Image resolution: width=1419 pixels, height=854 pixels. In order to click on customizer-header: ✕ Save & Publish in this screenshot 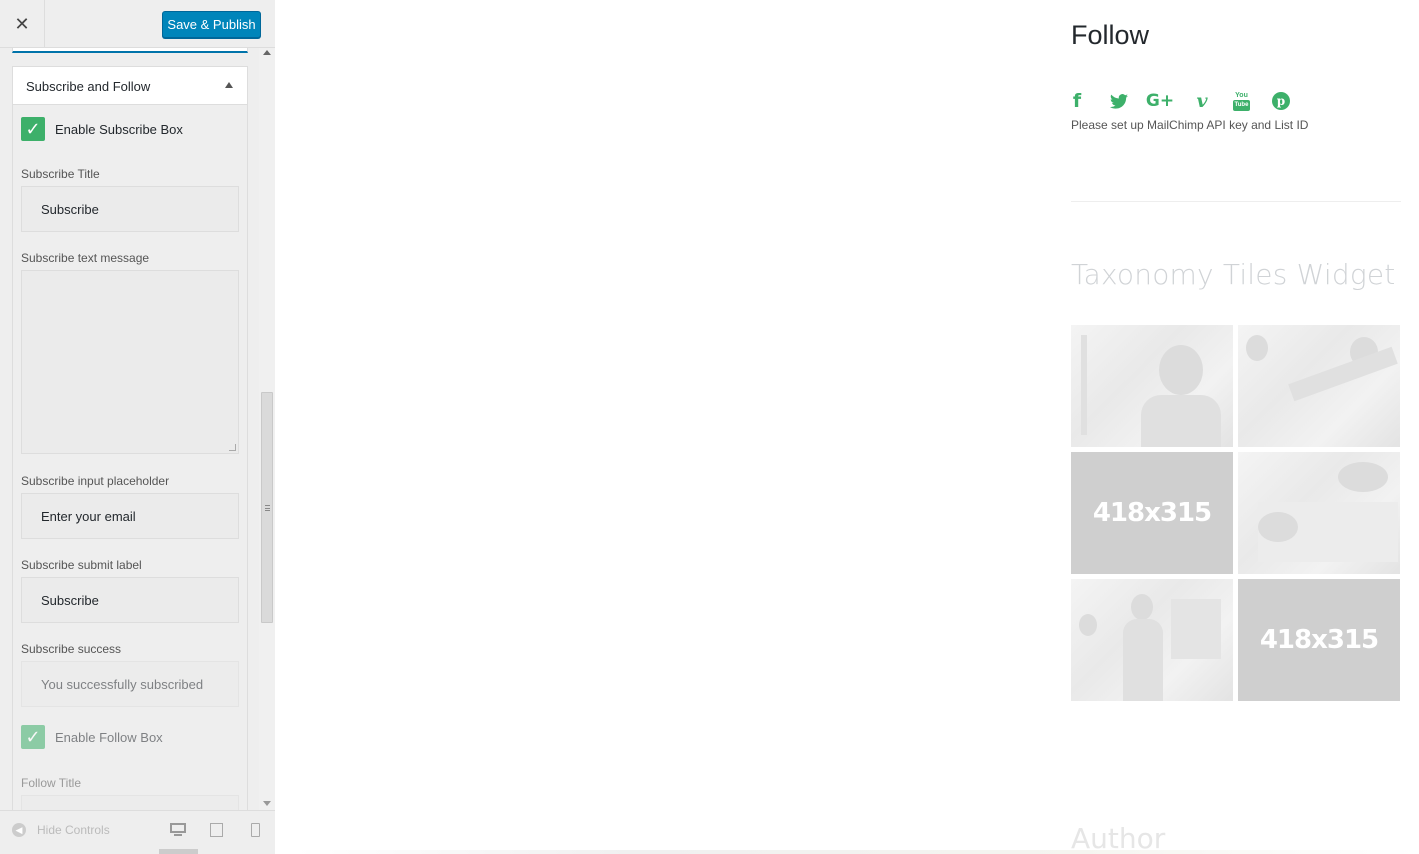, I will do `click(137, 24)`.